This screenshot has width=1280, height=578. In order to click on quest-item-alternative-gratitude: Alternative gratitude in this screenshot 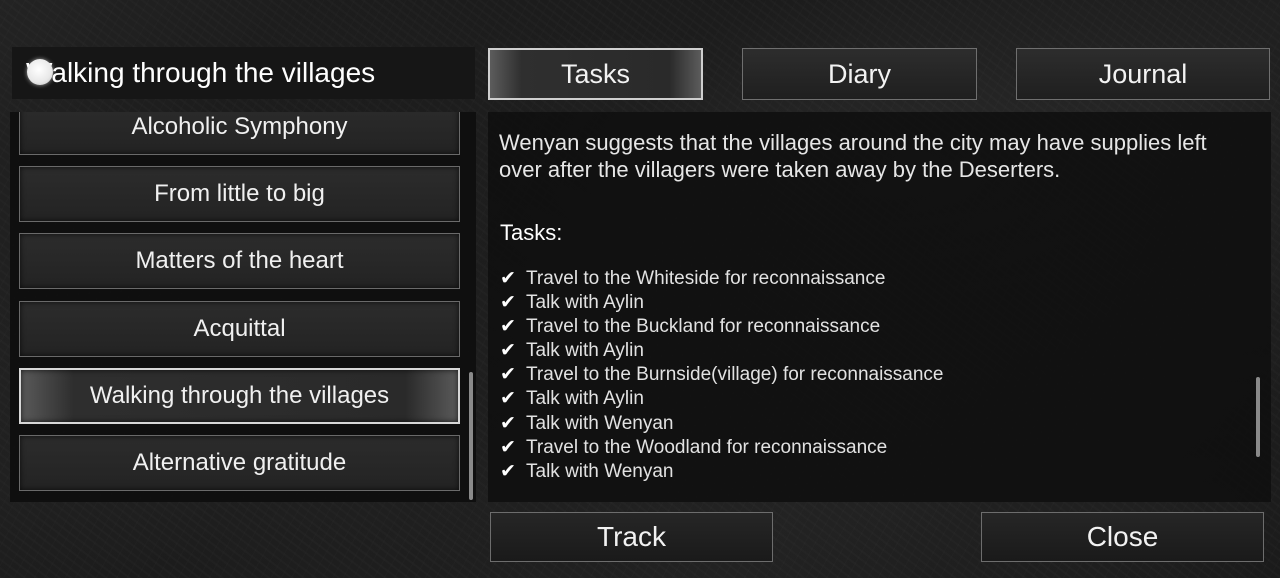, I will do `click(239, 463)`.